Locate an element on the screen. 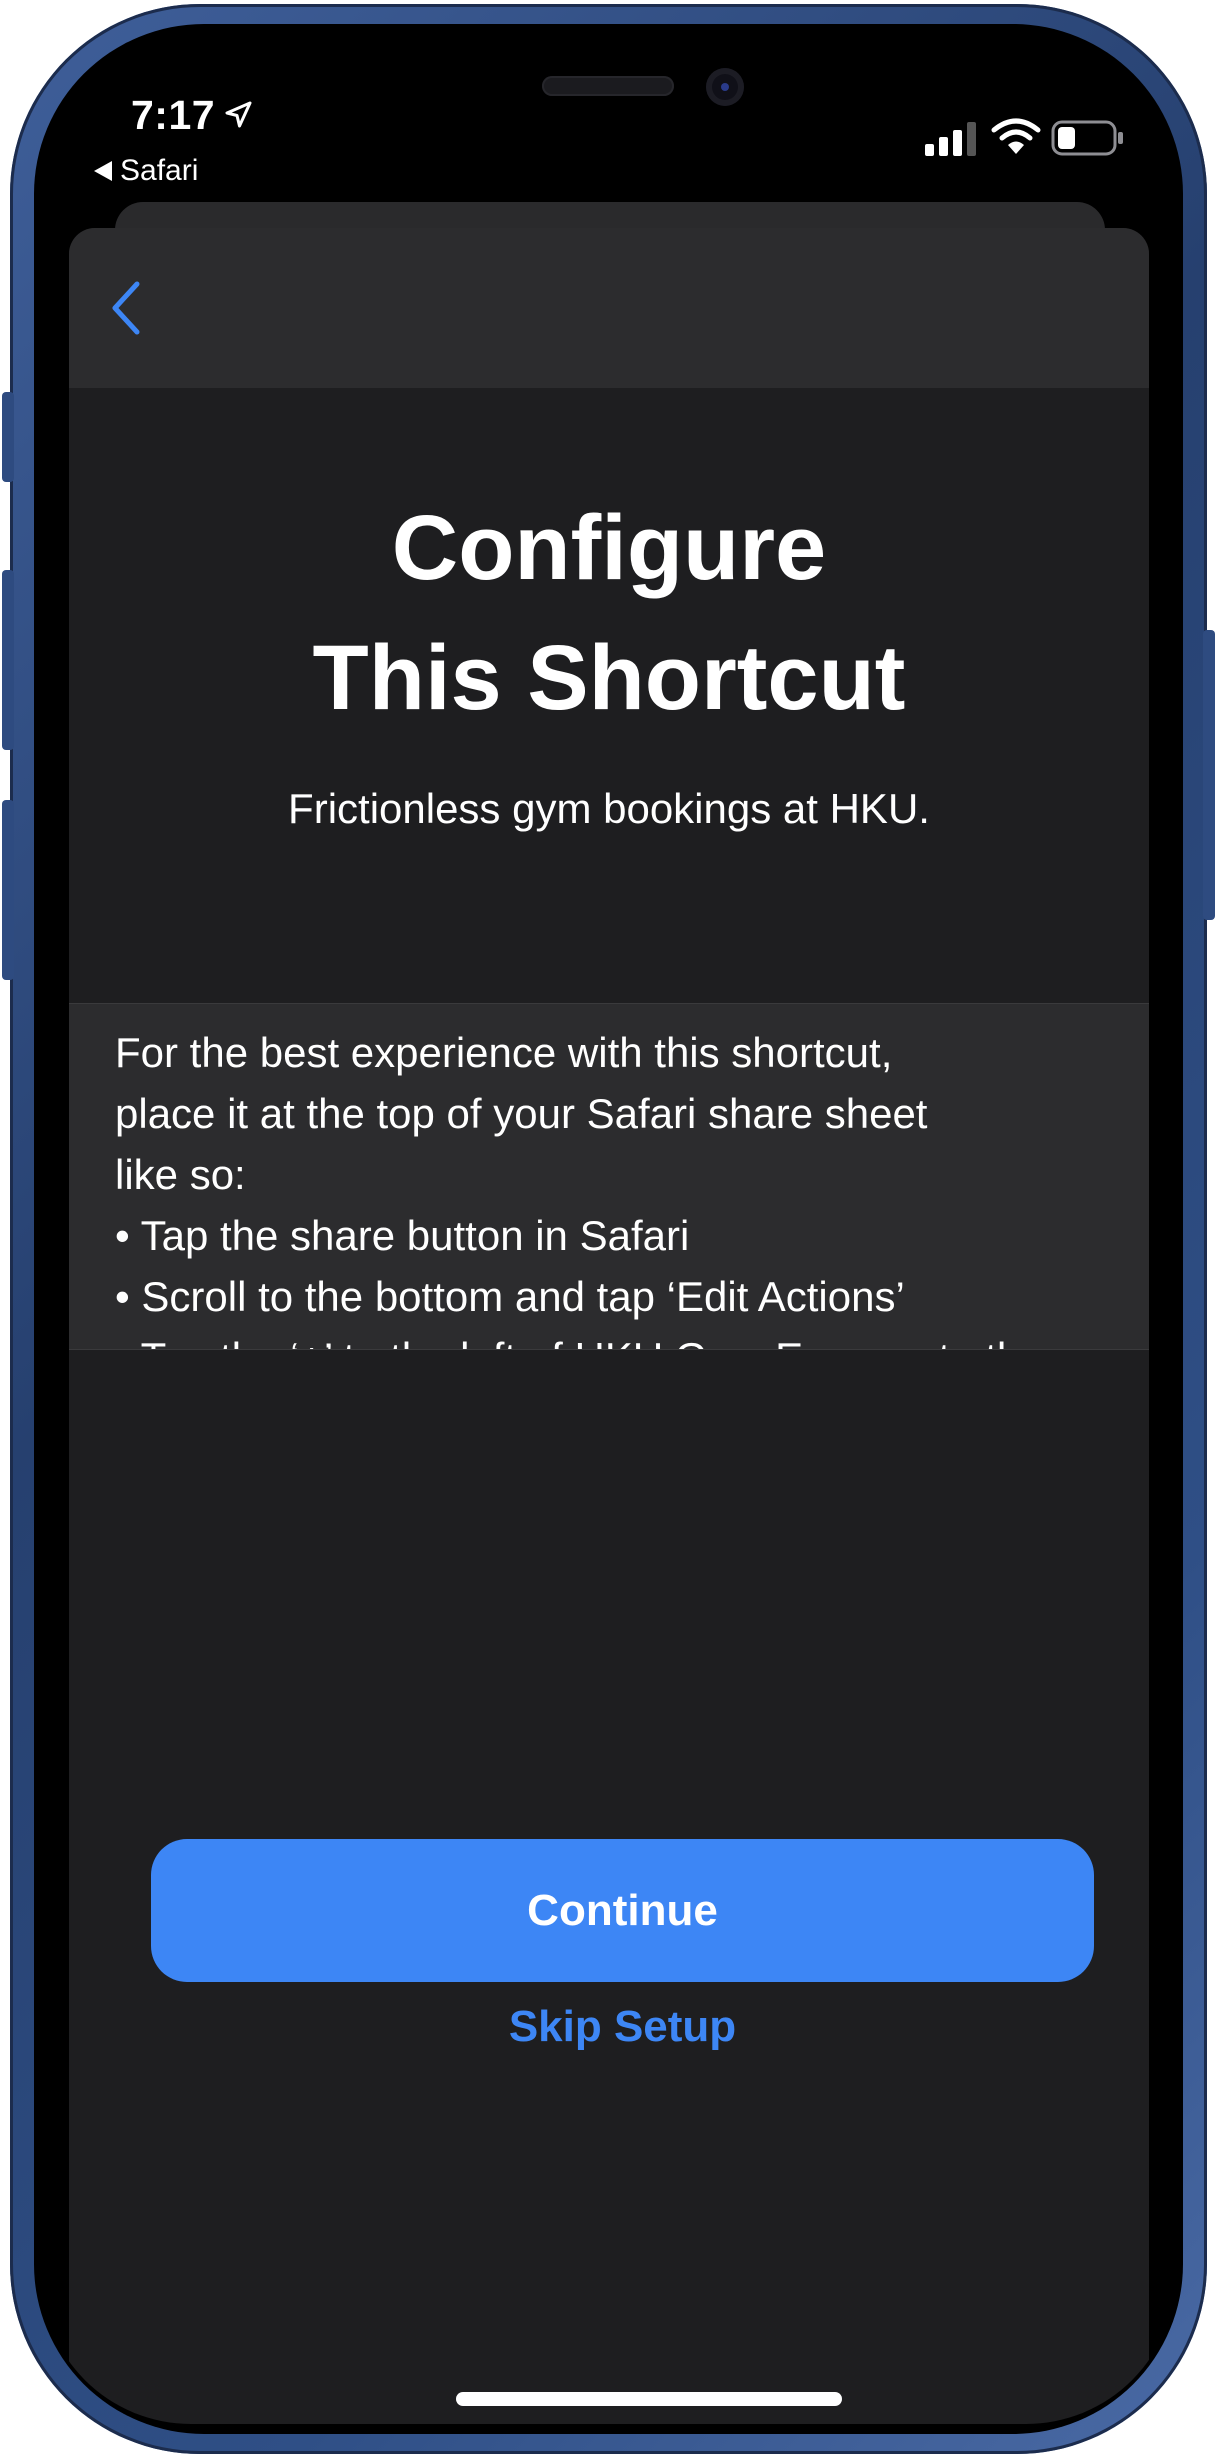 Image resolution: width=1217 pixels, height=2458 pixels. volume-up-button is located at coordinates (8, 660).